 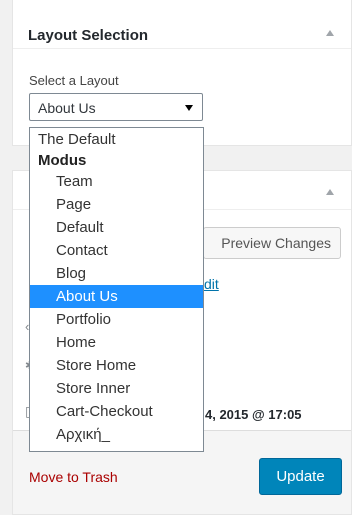 I want to click on dropdown-option: Store Inner, so click(x=116, y=388).